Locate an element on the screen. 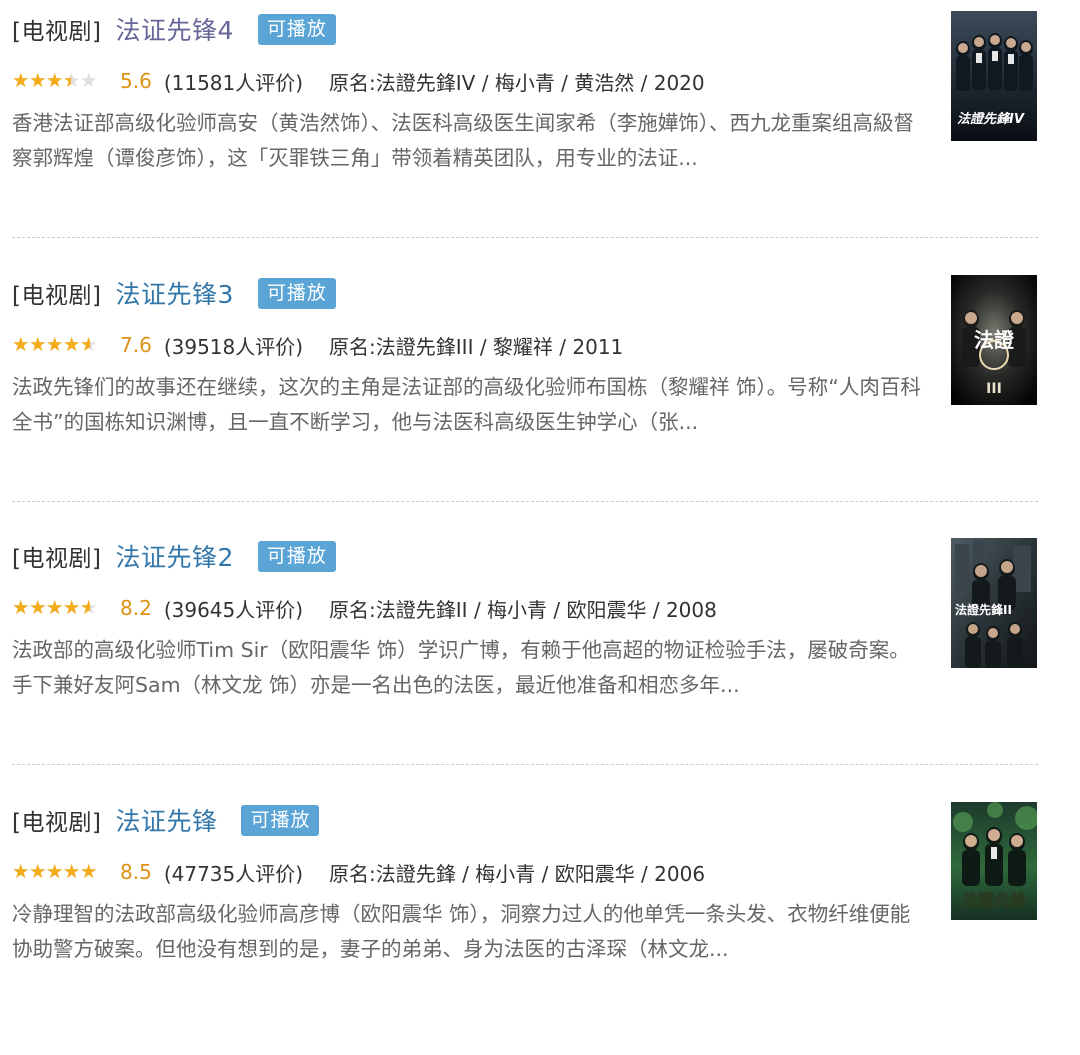 This screenshot has width=1080, height=1055. rating-count: (47735人评价) is located at coordinates (233, 872).